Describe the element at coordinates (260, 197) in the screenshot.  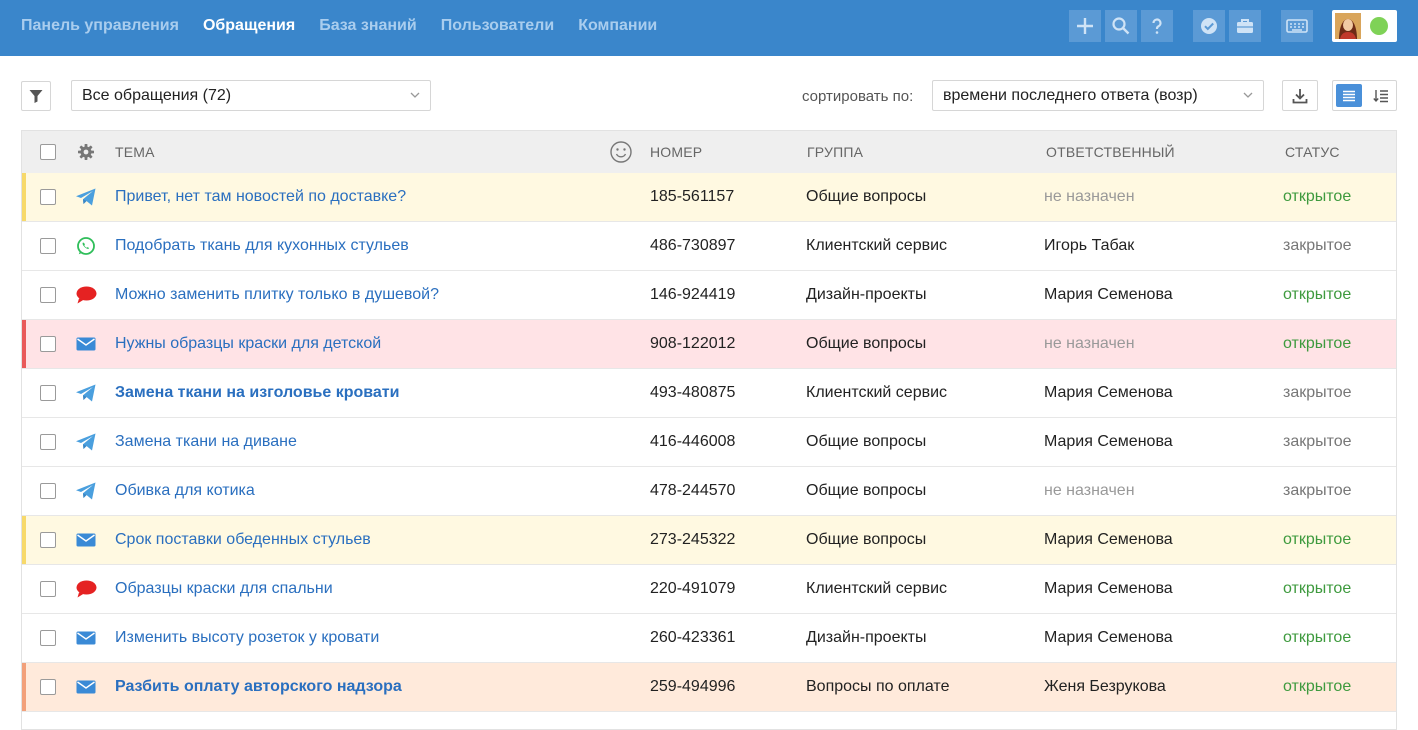
I see `ticket-subject: Привет, нет там новостей по доставке?` at that location.